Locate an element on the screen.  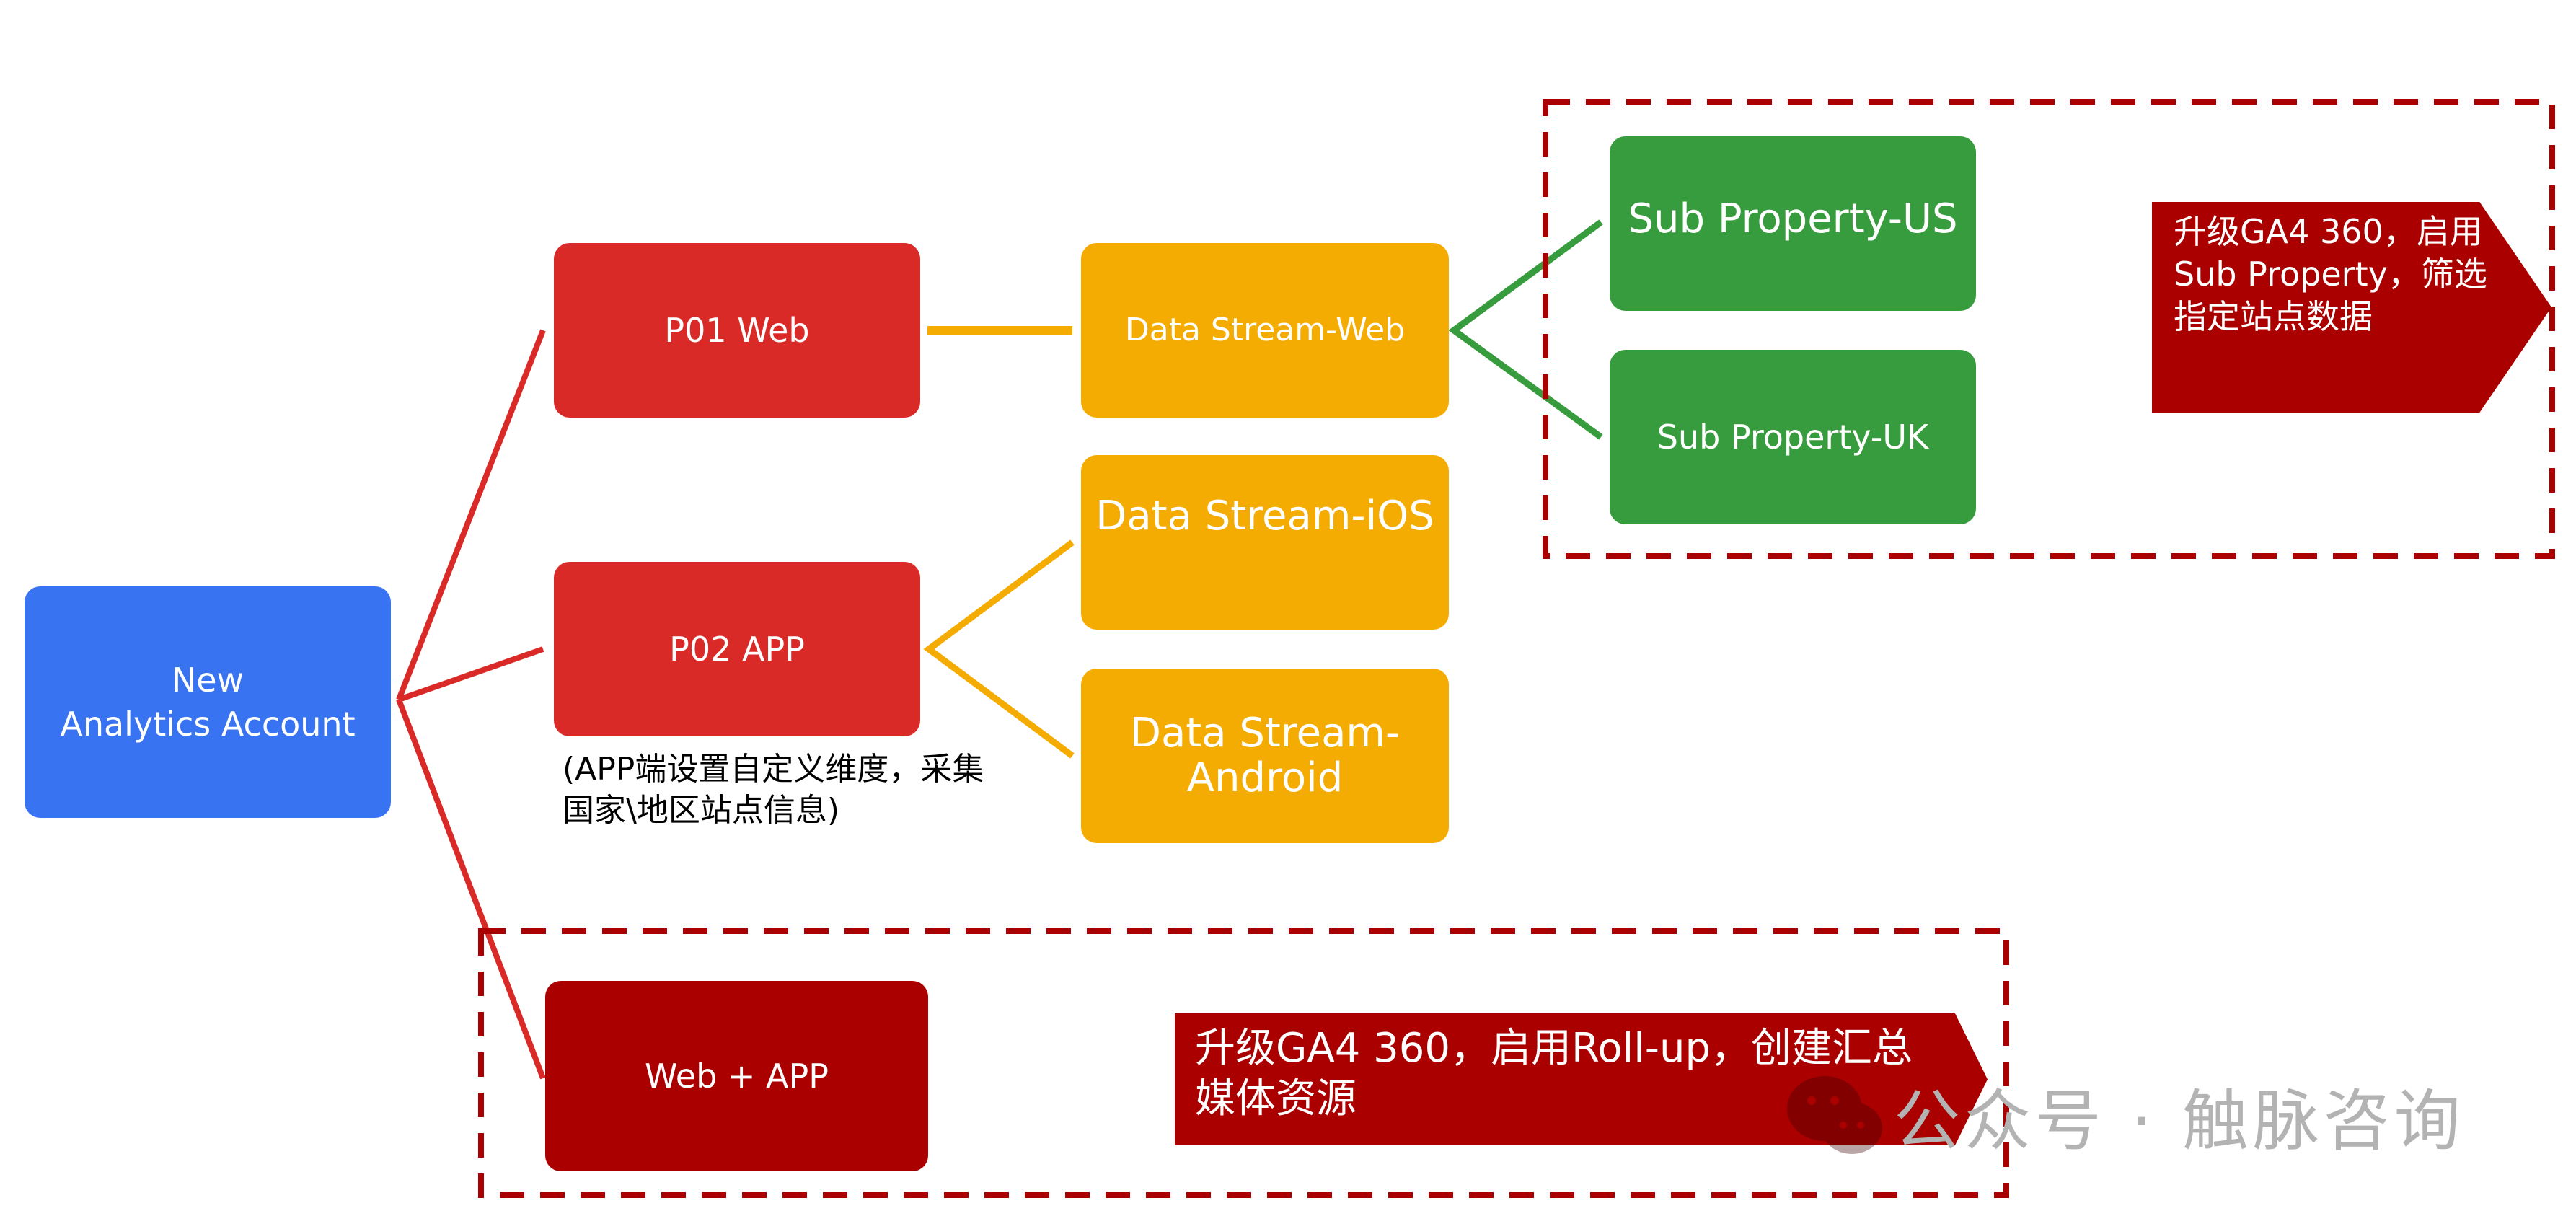
link-p02-app-streams is located at coordinates (999, 649).